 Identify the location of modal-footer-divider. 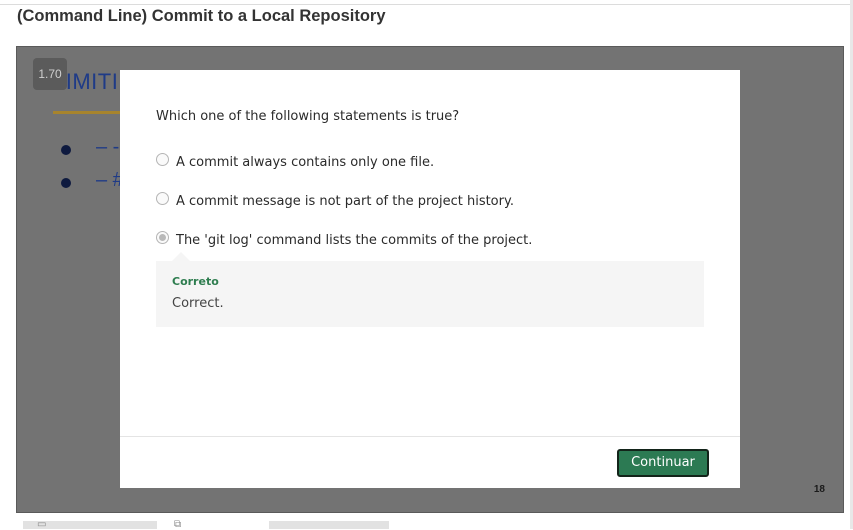
(430, 436).